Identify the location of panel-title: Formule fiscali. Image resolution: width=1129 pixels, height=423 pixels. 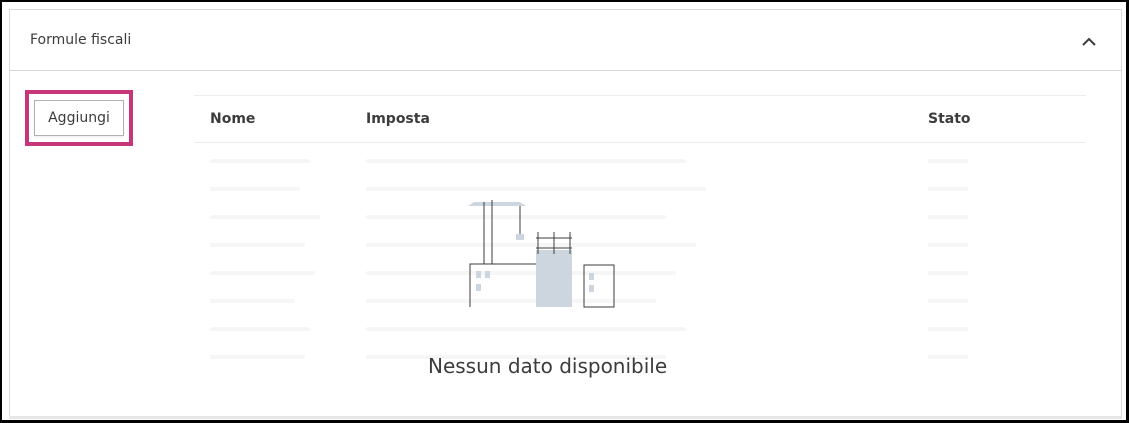
(81, 40).